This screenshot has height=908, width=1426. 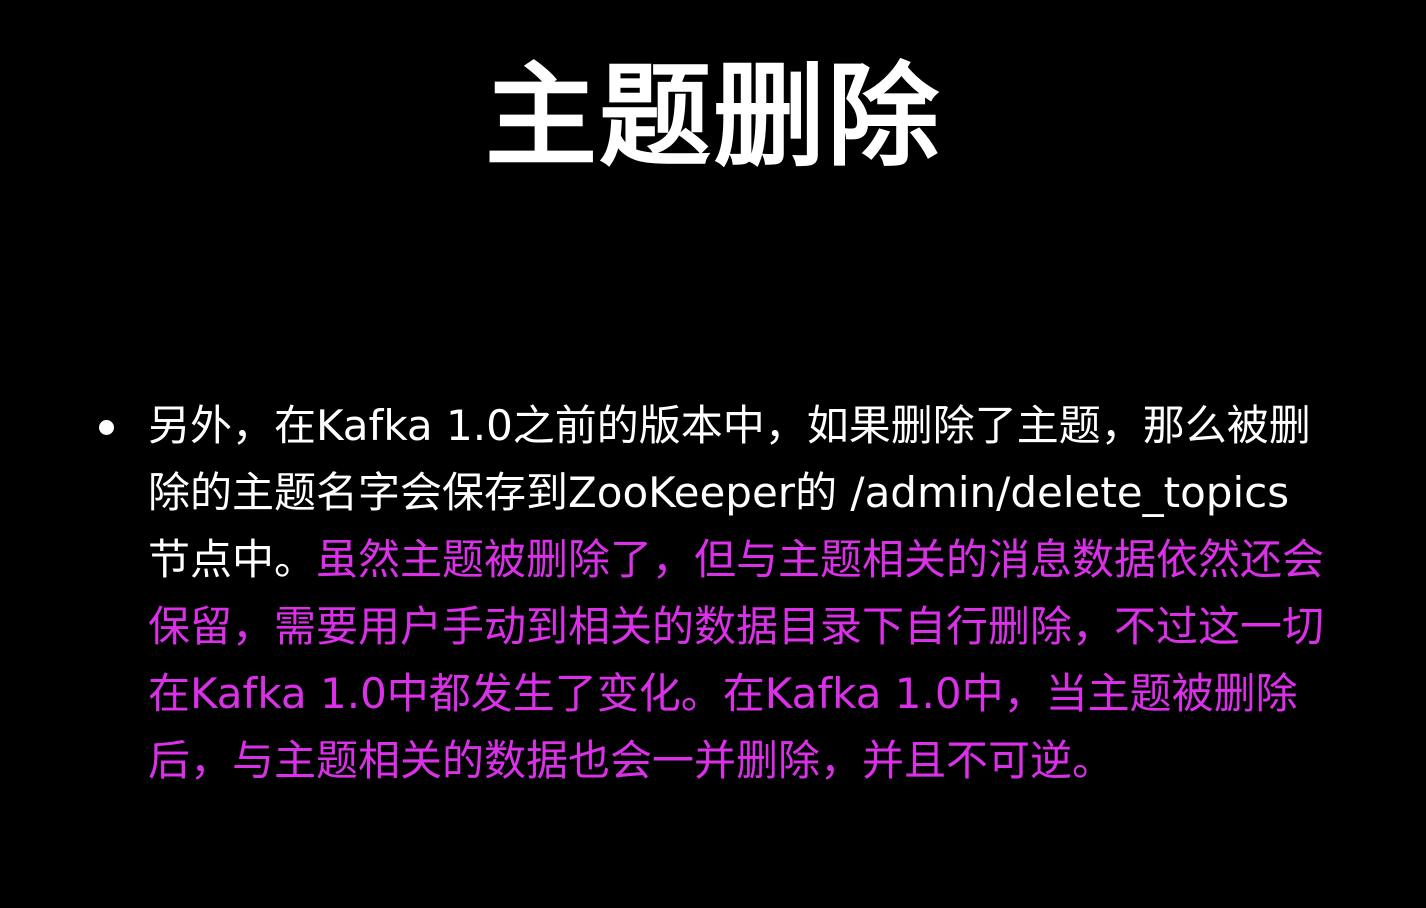 What do you see at coordinates (713, 117) in the screenshot?
I see `slide-title: 主题删除` at bounding box center [713, 117].